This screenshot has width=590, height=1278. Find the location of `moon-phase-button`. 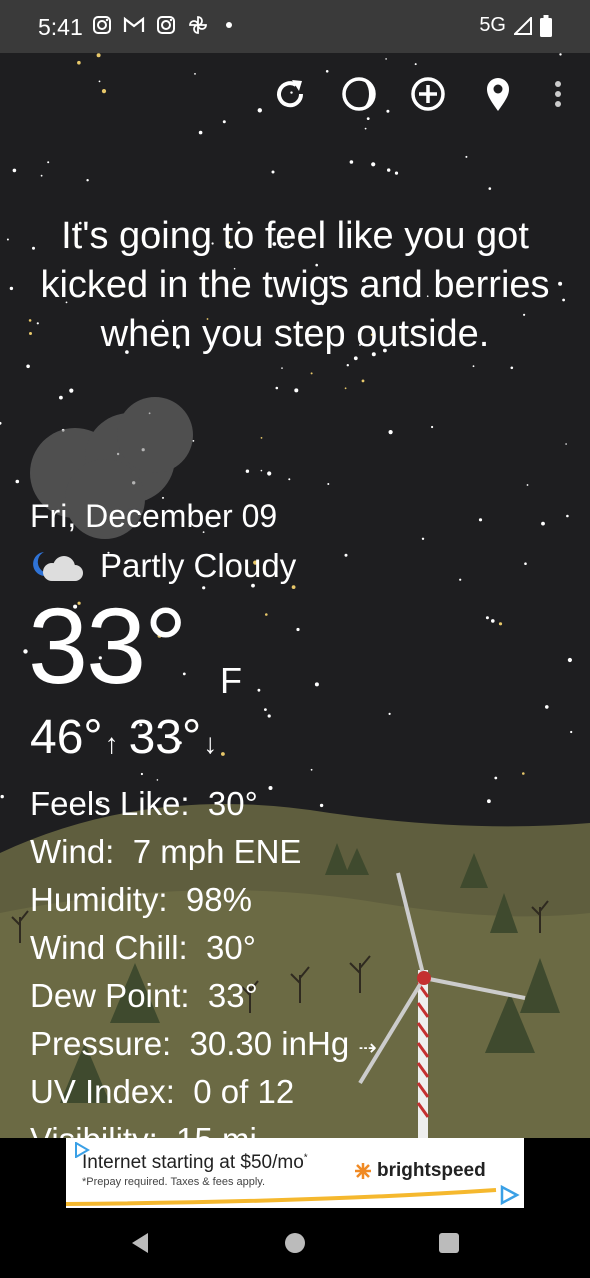

moon-phase-button is located at coordinates (359, 94).